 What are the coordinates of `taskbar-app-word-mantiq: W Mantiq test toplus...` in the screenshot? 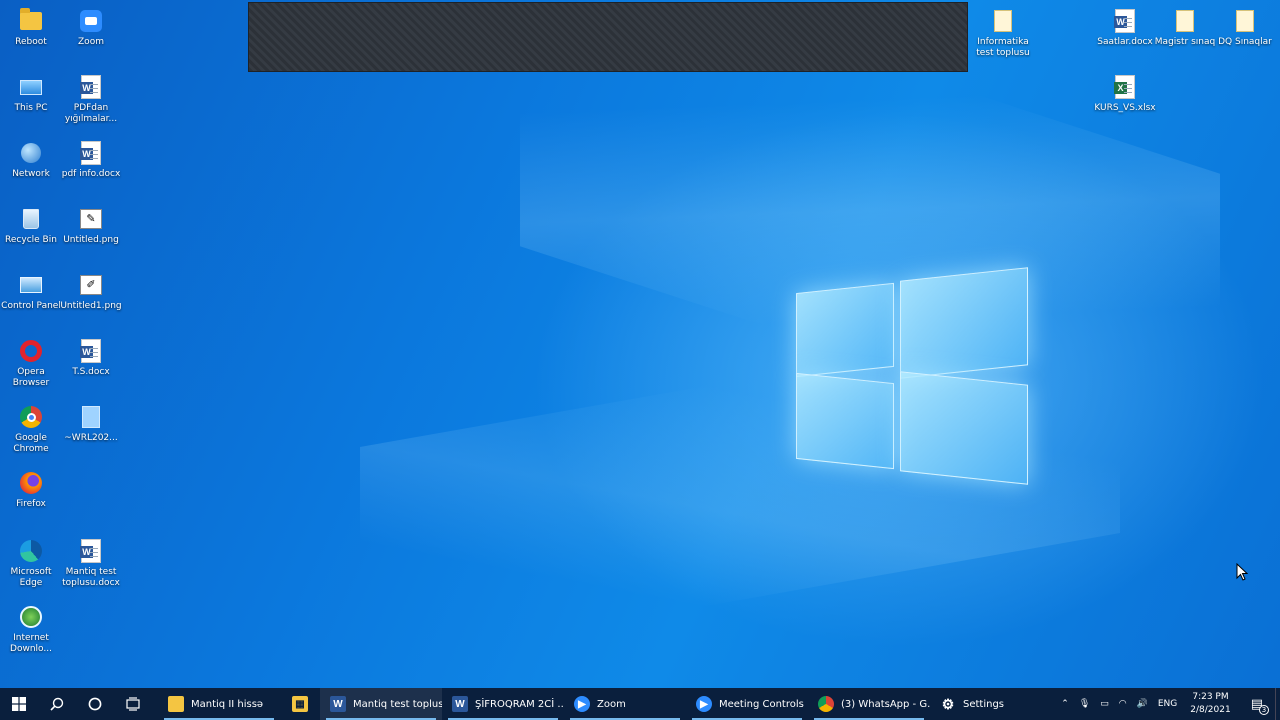 It's located at (381, 704).